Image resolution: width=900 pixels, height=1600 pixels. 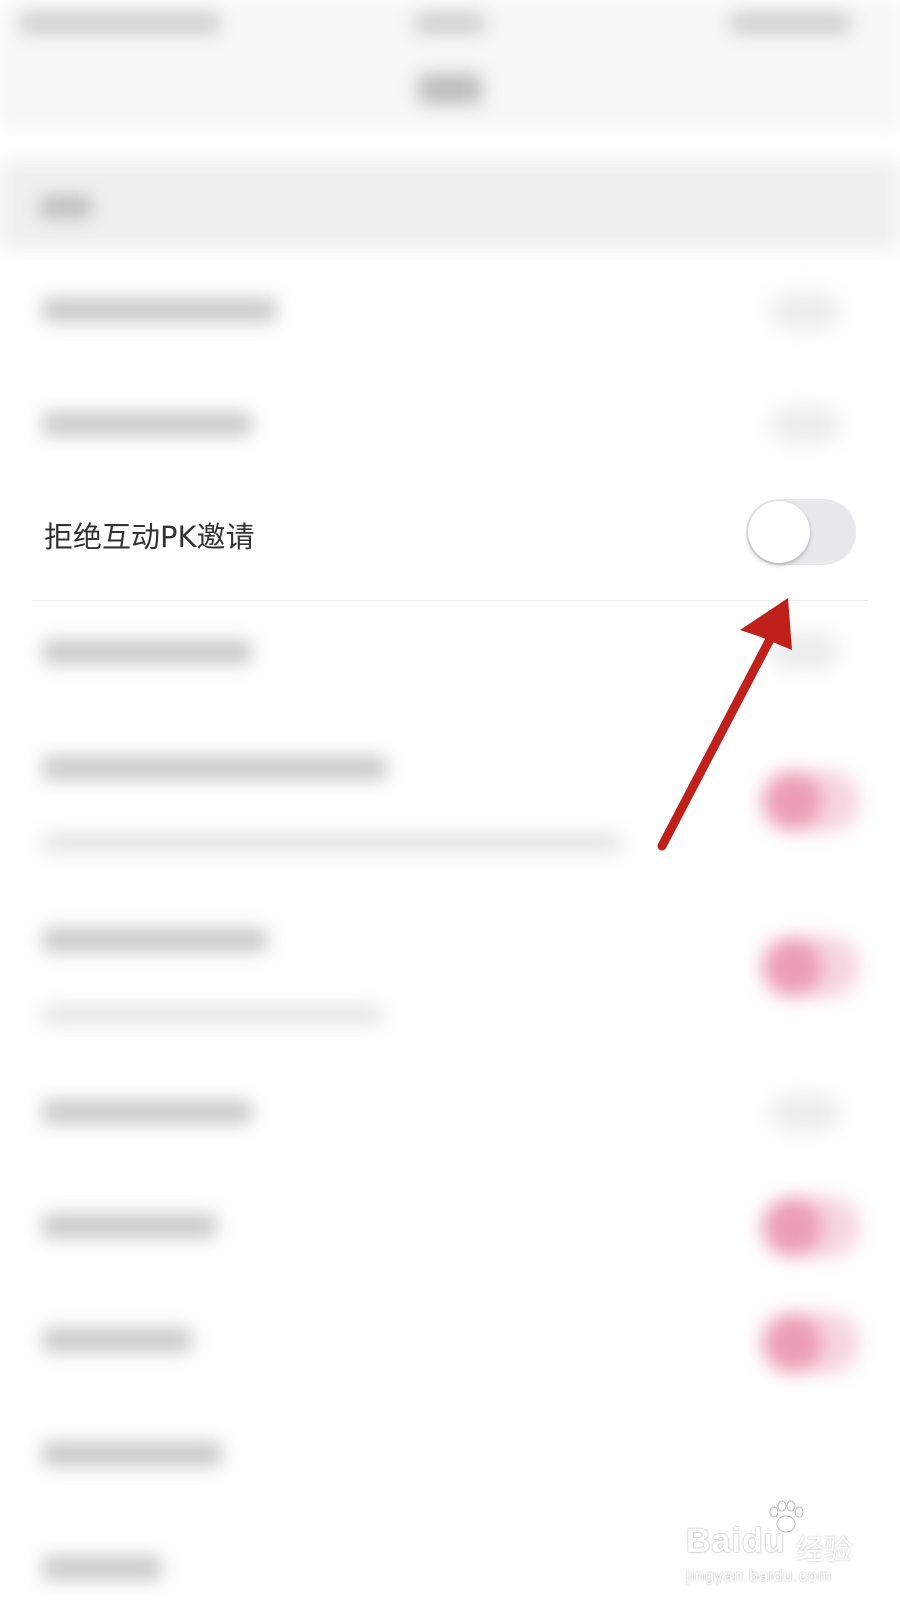 What do you see at coordinates (736, 1541) in the screenshot?
I see `watermark-brand: Baidu` at bounding box center [736, 1541].